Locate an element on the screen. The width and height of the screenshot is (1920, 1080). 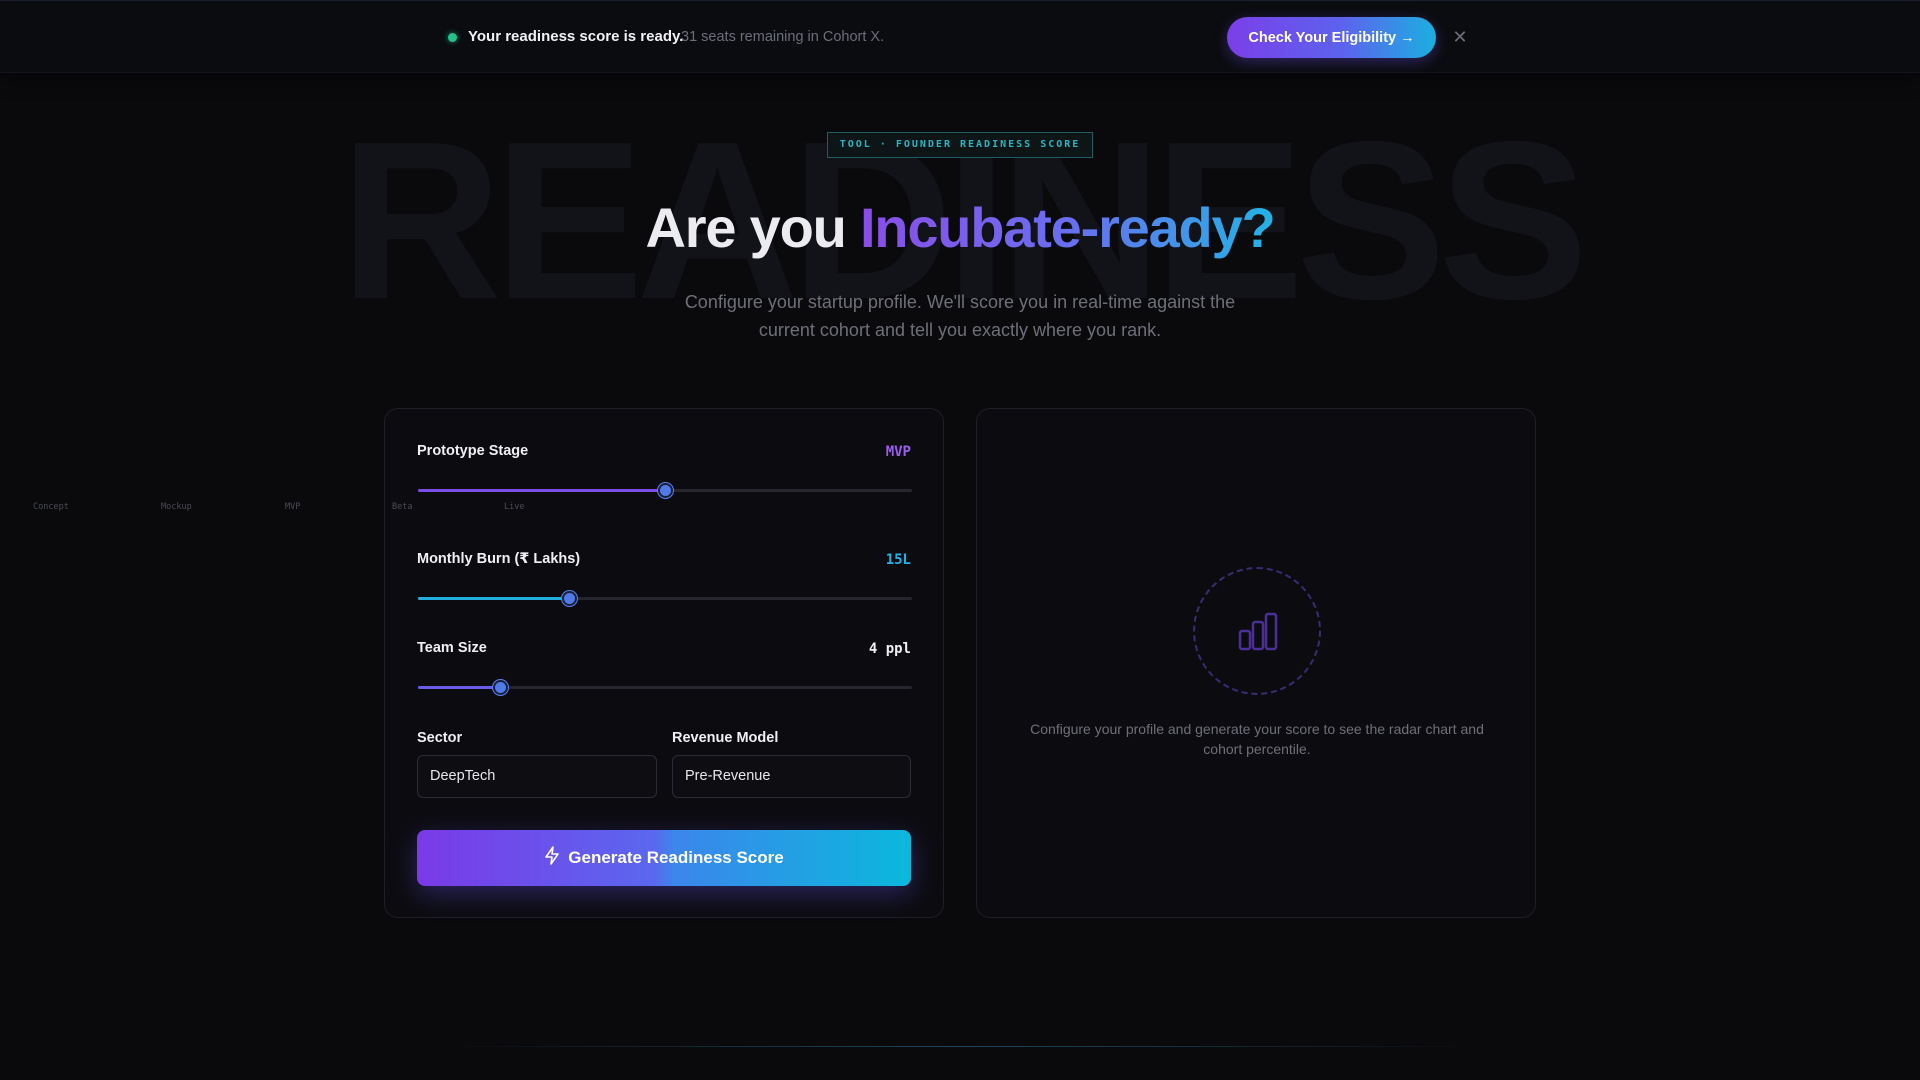
team-size-value: 4 ppl is located at coordinates (889, 649).